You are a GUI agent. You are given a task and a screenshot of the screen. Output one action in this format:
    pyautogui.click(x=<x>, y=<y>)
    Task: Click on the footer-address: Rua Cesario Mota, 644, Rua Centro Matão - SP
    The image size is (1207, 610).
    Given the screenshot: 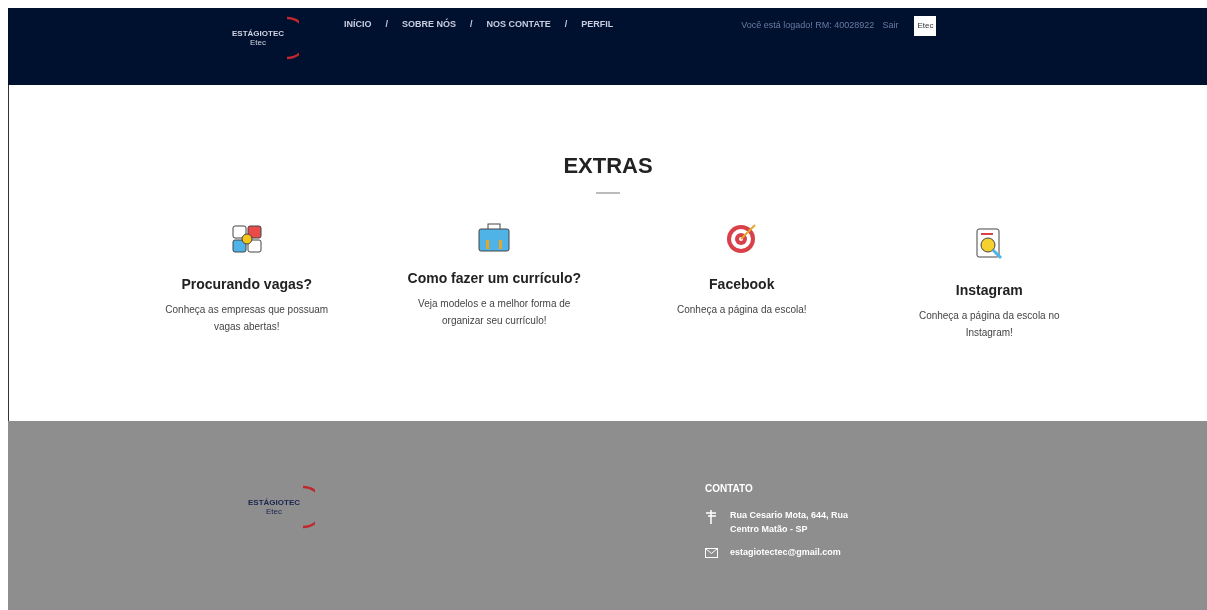 What is the action you would take?
    pyautogui.click(x=790, y=522)
    